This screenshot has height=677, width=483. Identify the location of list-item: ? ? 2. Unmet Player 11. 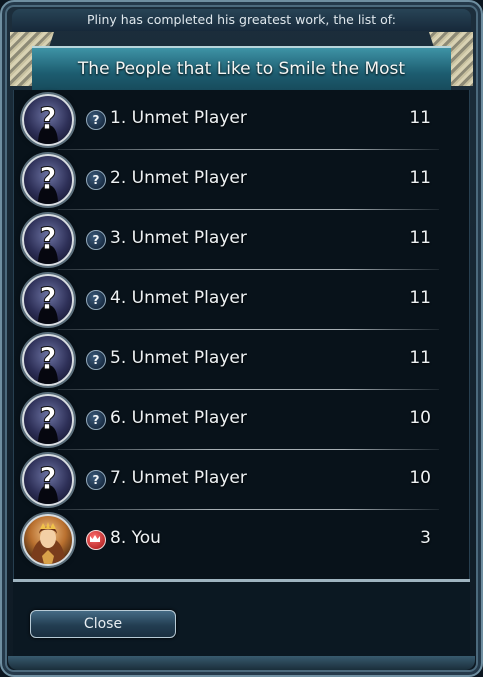
(241, 180).